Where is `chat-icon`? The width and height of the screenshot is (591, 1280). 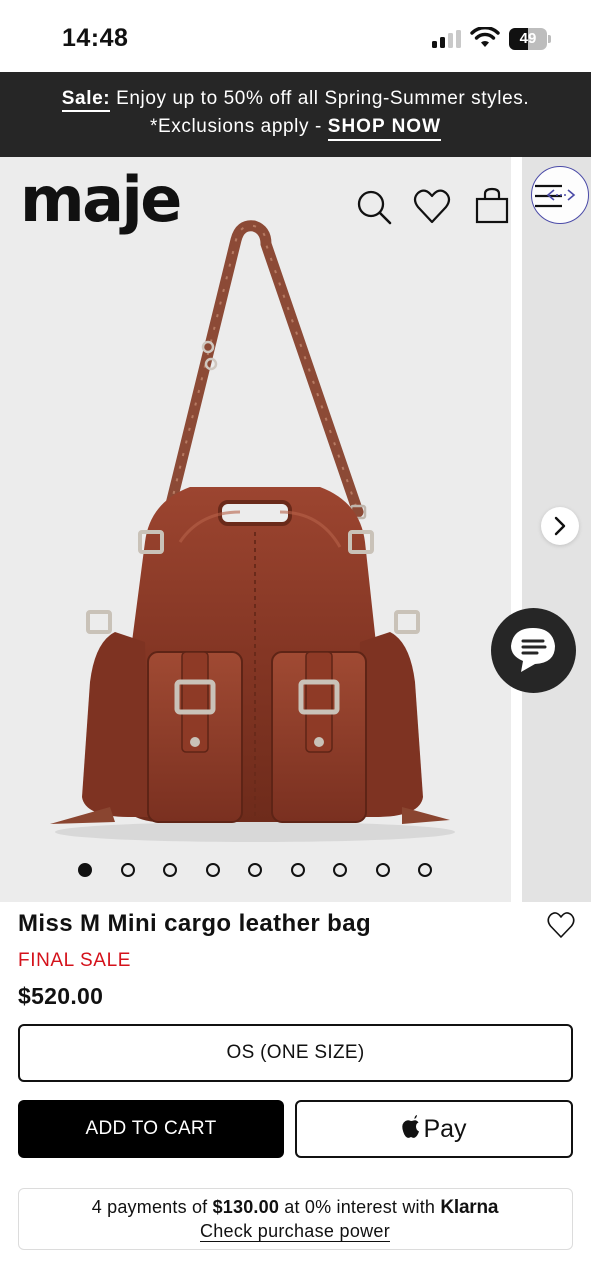
chat-icon is located at coordinates (533, 650).